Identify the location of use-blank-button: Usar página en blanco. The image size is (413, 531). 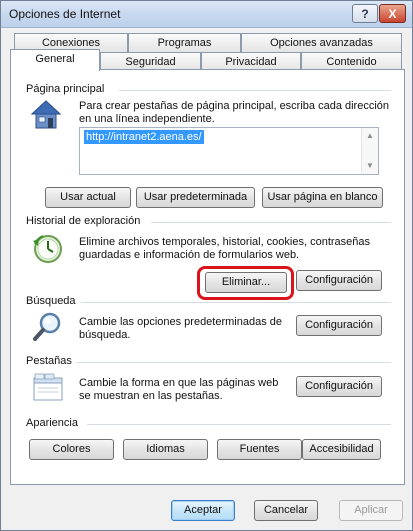
(322, 197).